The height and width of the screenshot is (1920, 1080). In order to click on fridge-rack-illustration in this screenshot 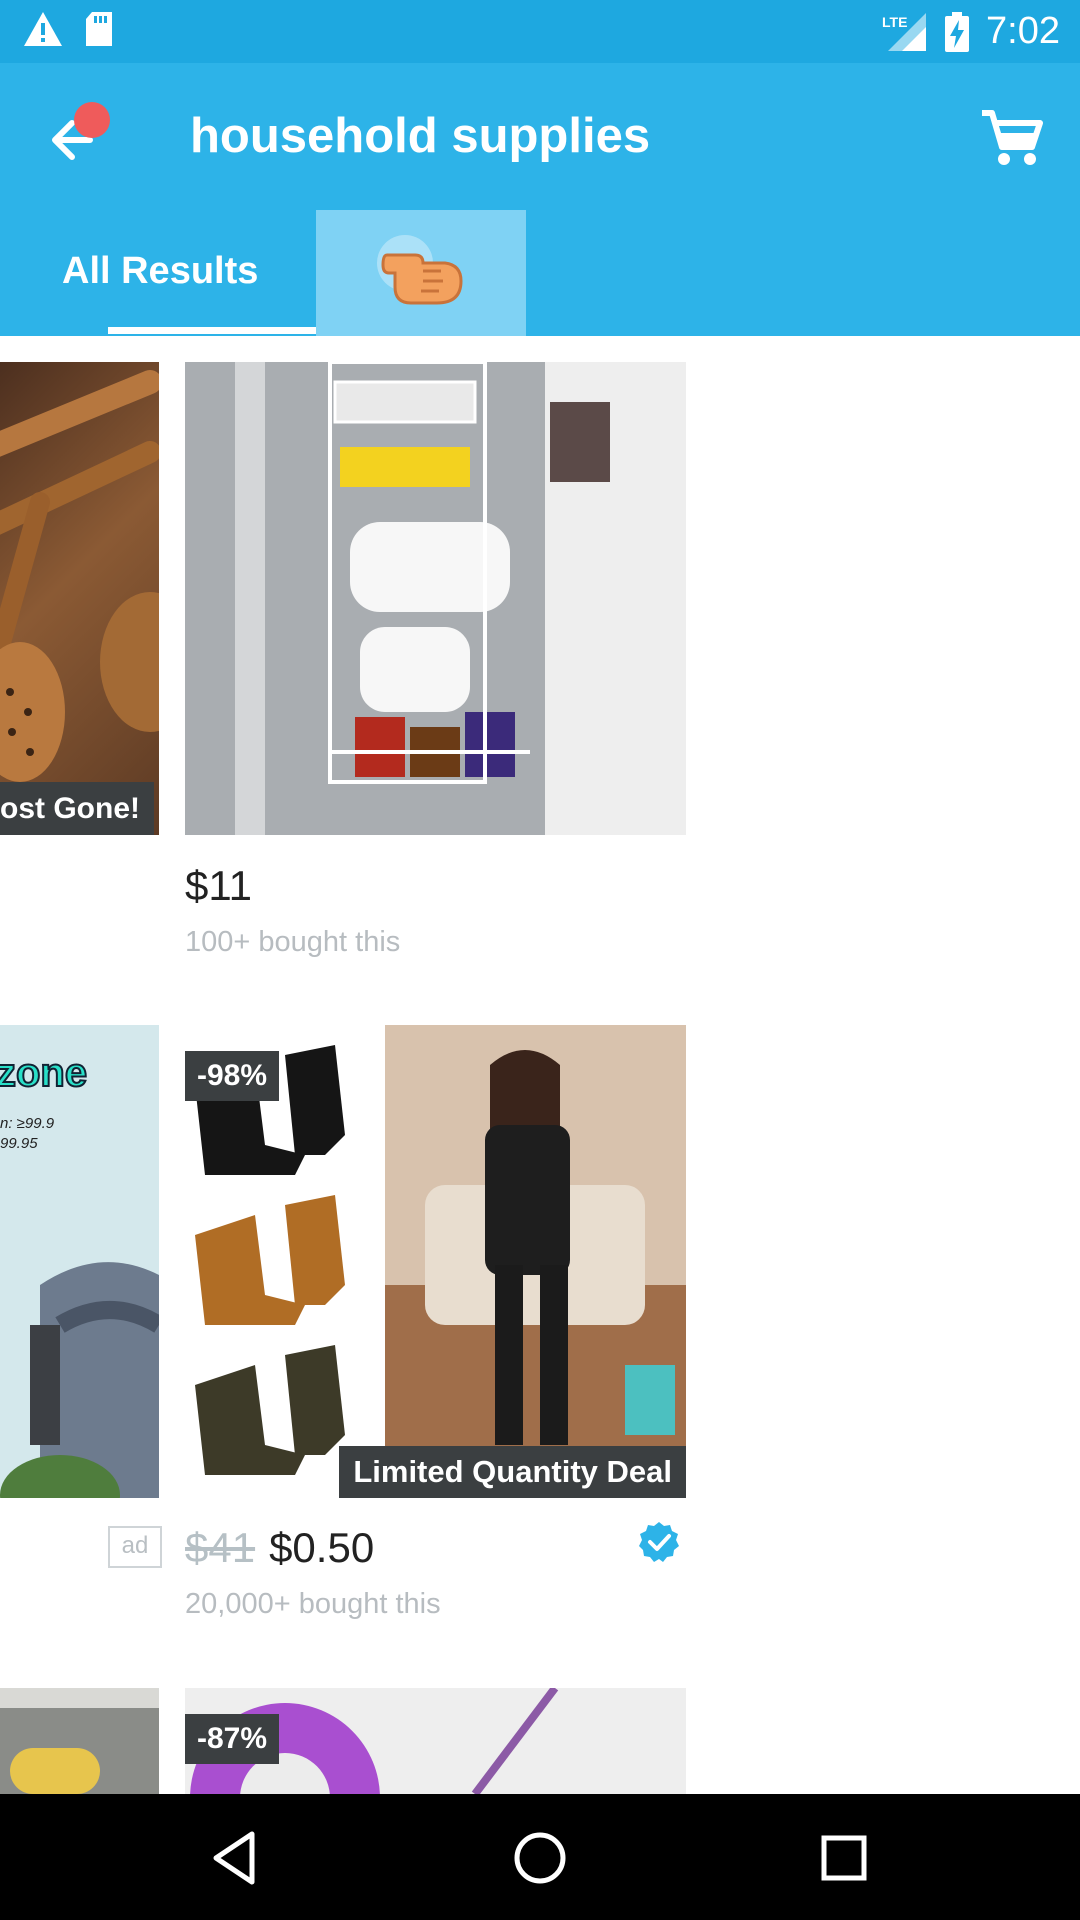, I will do `click(435, 598)`.